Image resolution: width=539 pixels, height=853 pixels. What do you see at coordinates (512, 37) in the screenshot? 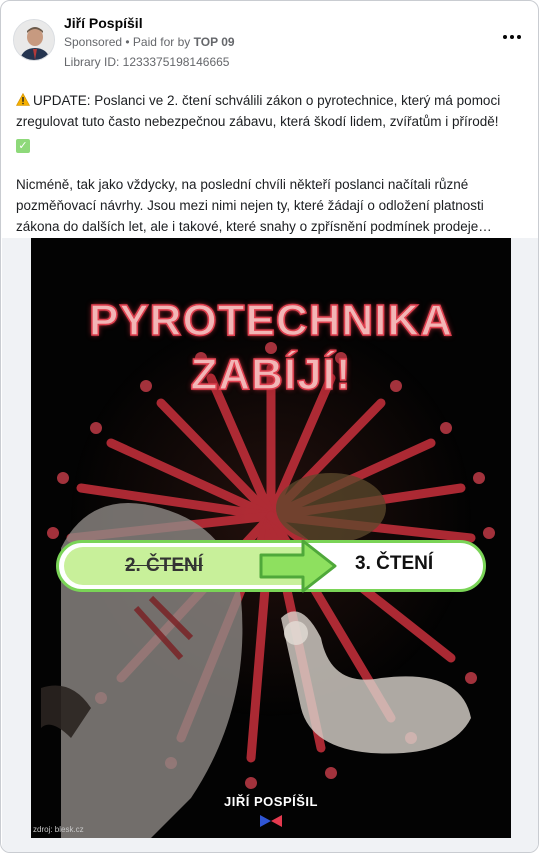
I see `more-options-icon` at bounding box center [512, 37].